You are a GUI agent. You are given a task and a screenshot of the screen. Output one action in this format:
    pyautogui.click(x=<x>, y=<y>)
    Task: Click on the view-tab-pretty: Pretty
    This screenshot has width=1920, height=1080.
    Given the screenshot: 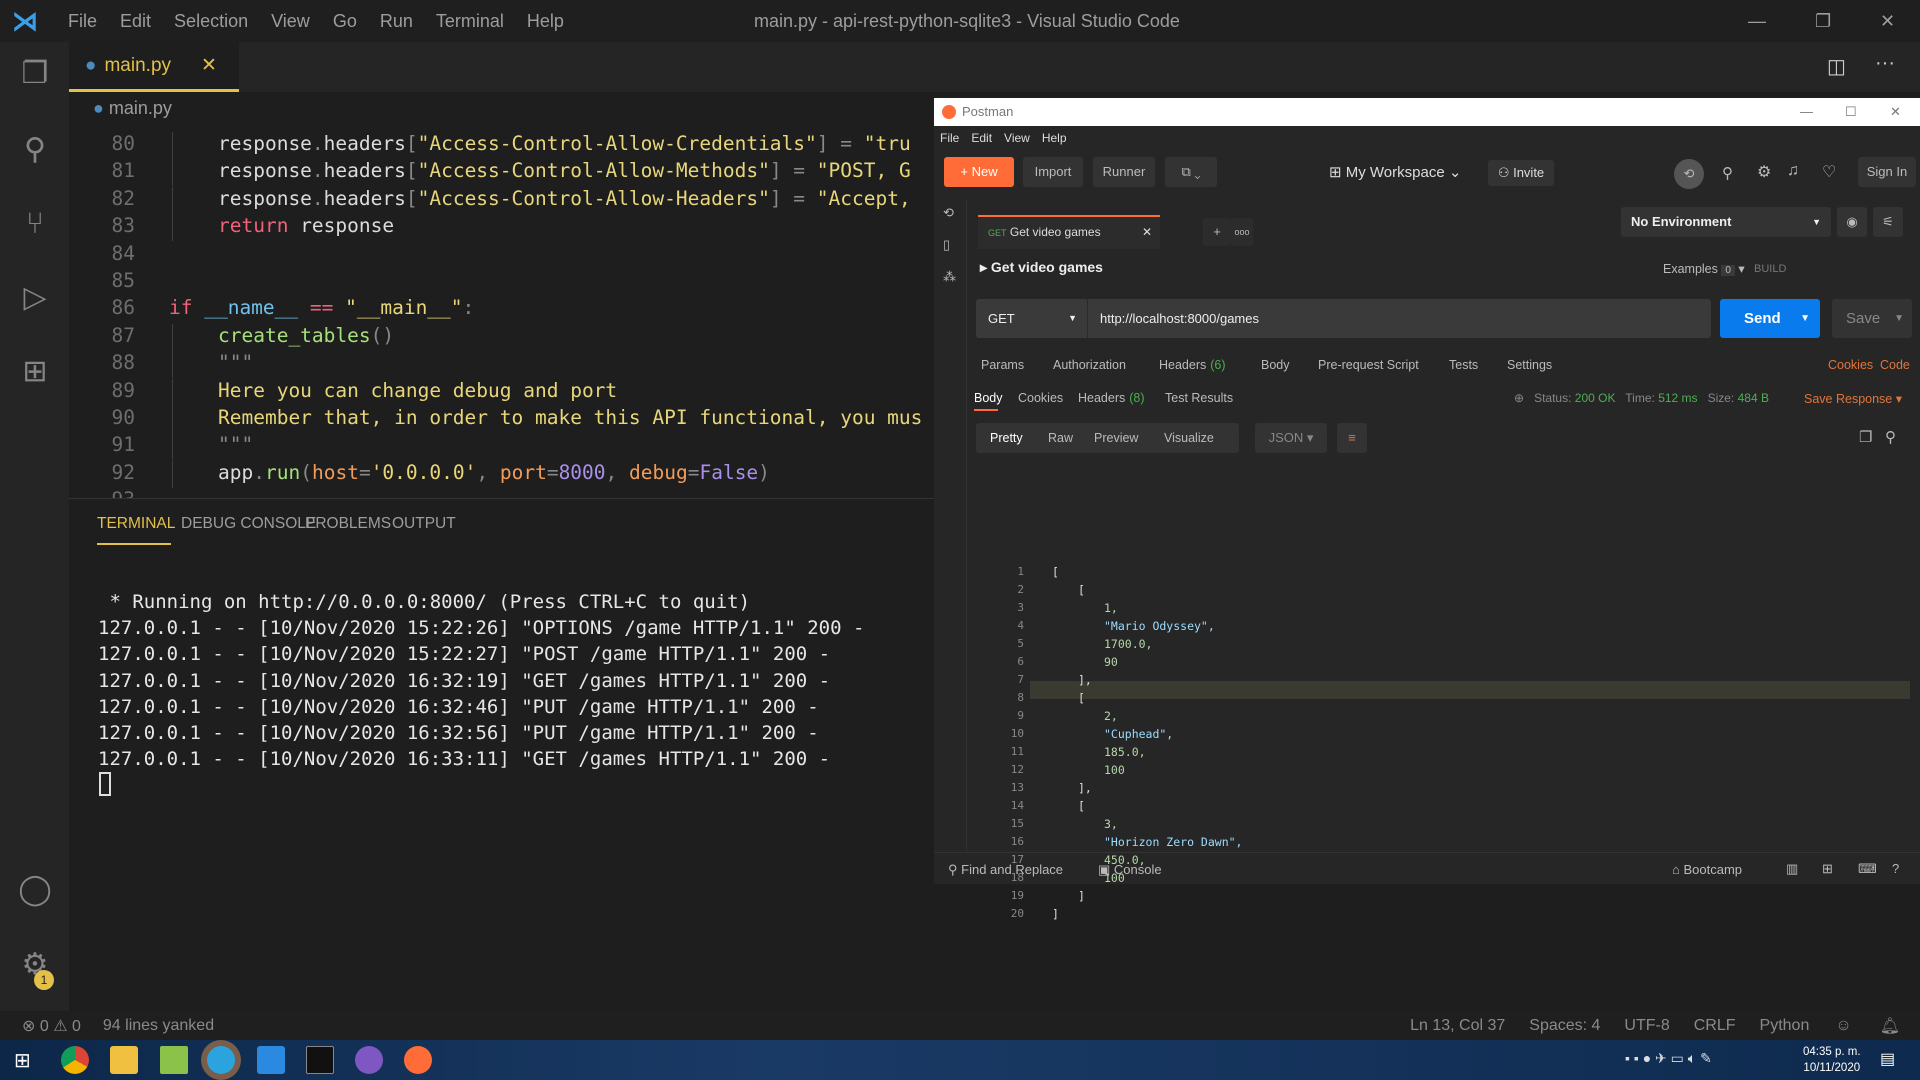 What is the action you would take?
    pyautogui.click(x=1006, y=438)
    